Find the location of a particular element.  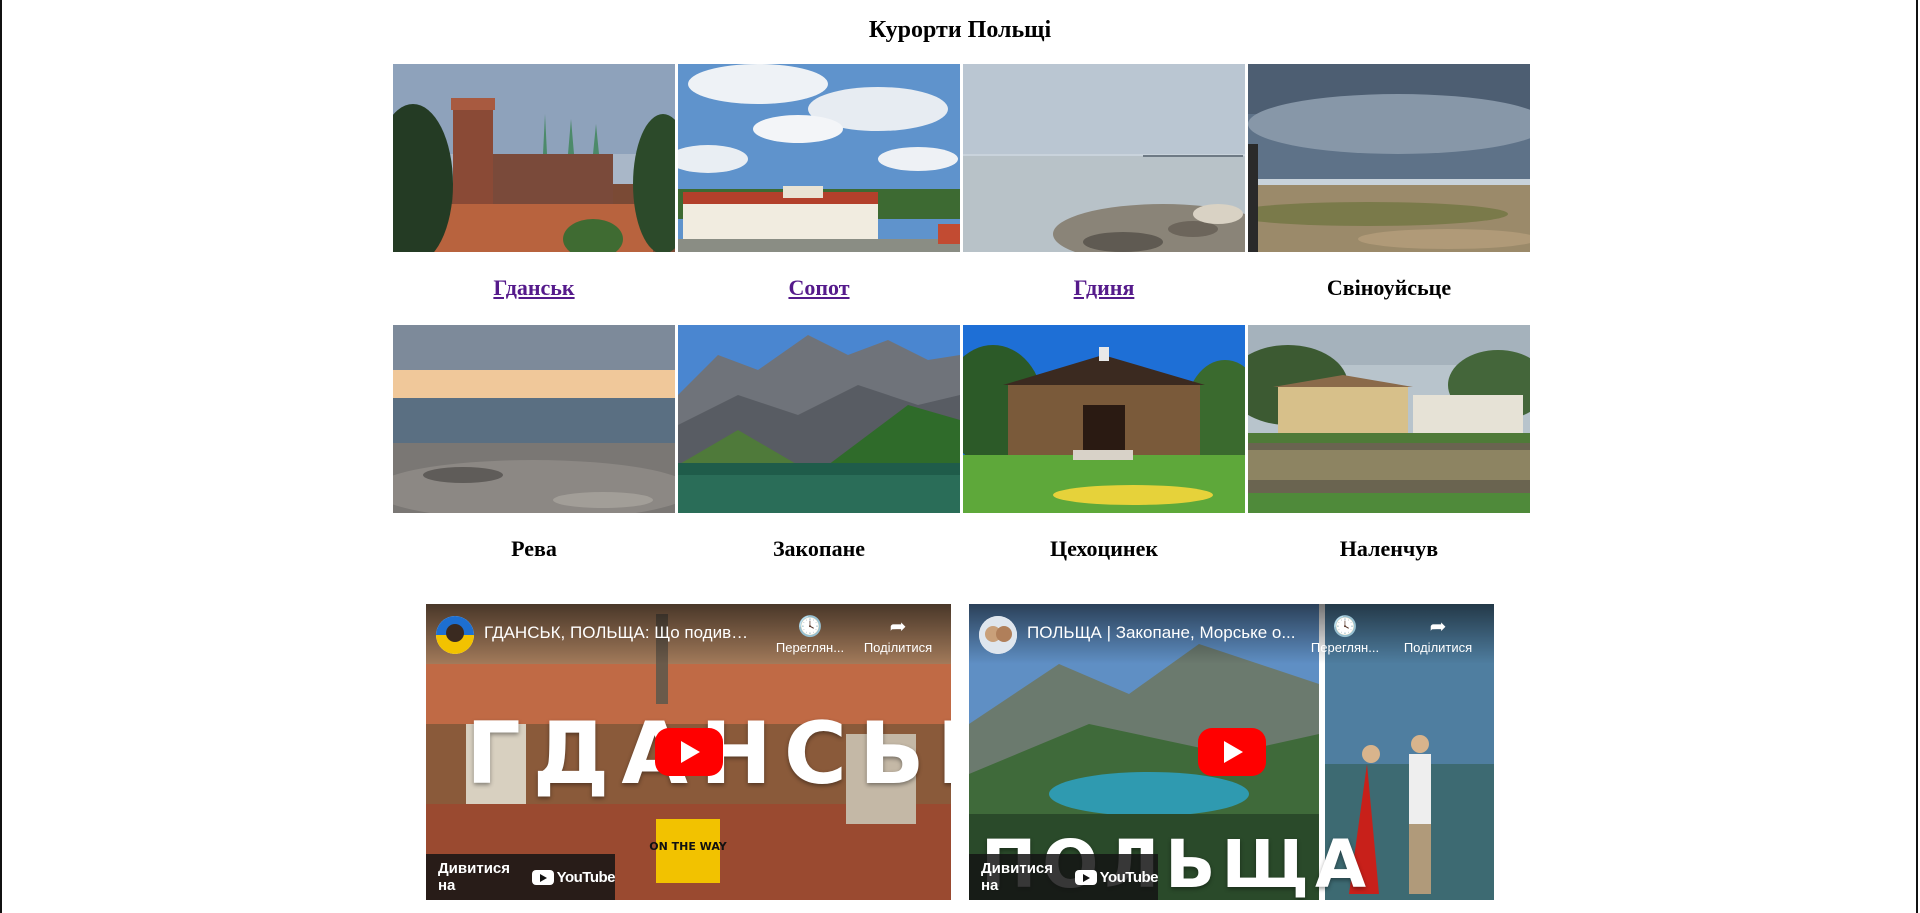

play-button-zakopane is located at coordinates (1232, 752).